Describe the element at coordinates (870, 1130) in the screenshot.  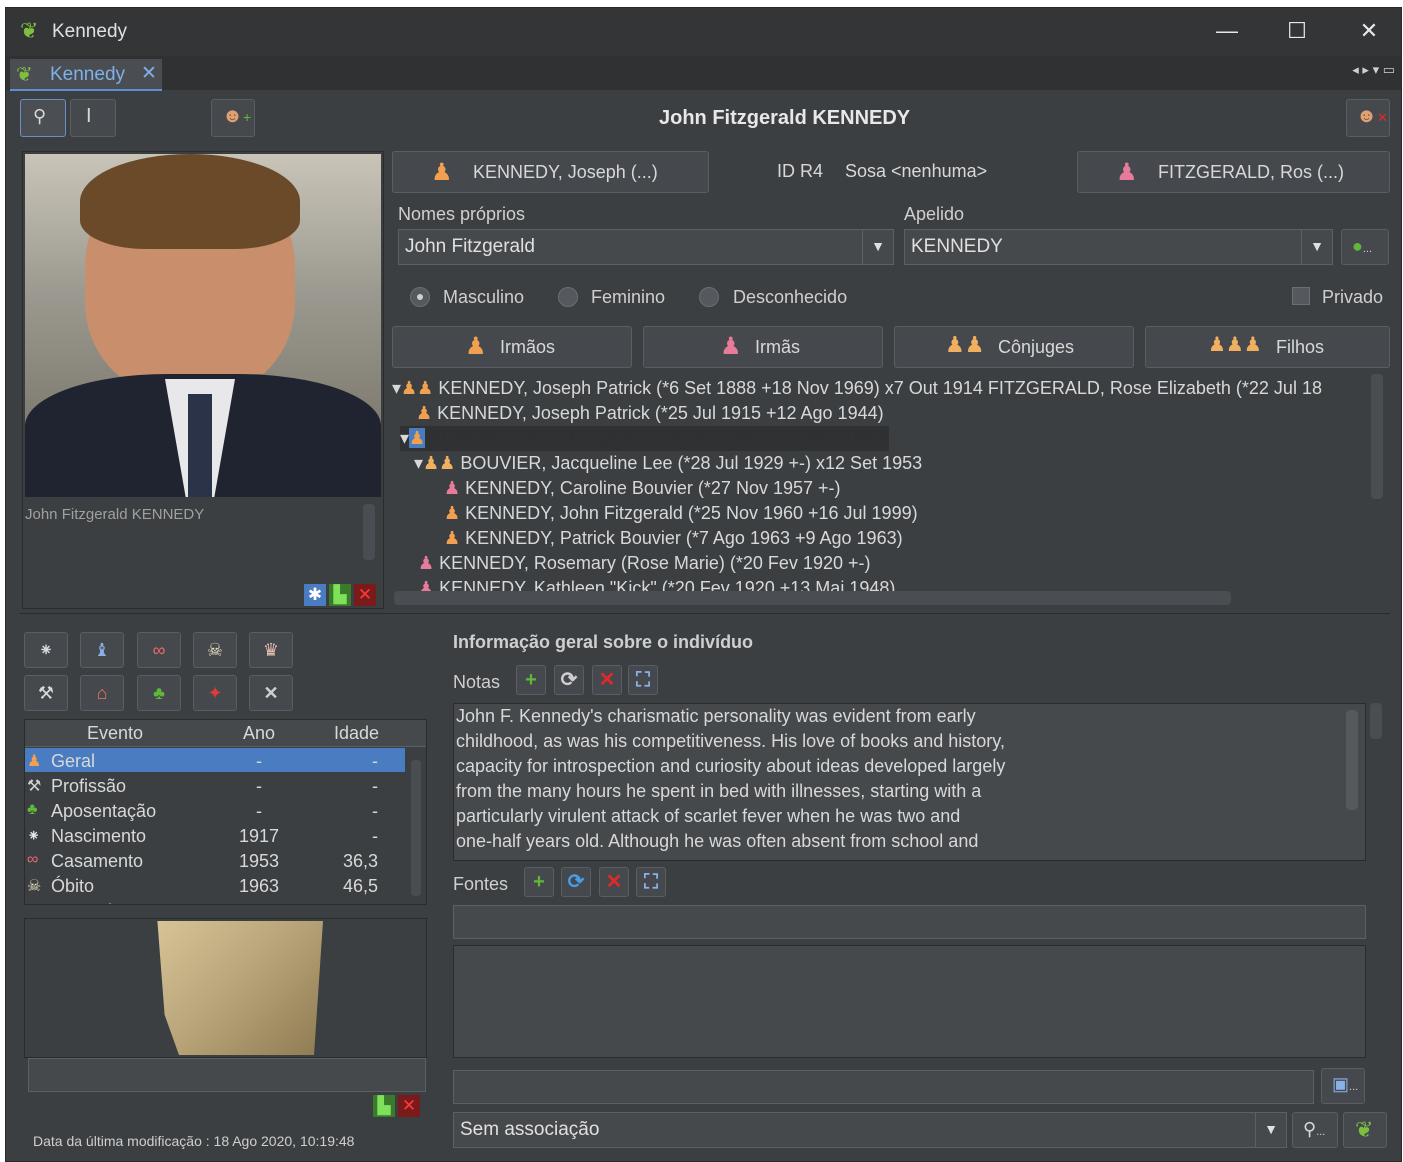
I see `association-select: Sem associação ▼` at that location.